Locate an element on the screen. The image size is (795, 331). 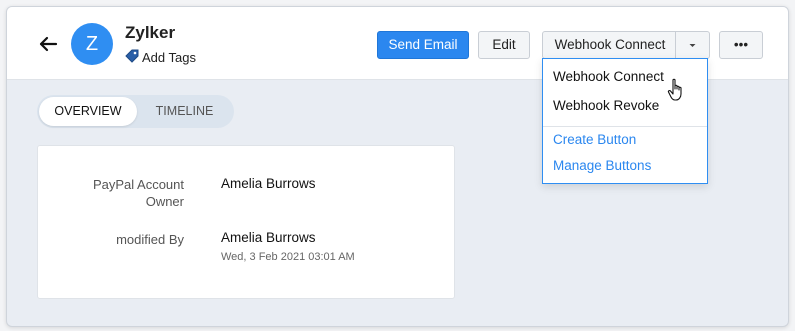
field-label-modified-by: modified By is located at coordinates (150, 239).